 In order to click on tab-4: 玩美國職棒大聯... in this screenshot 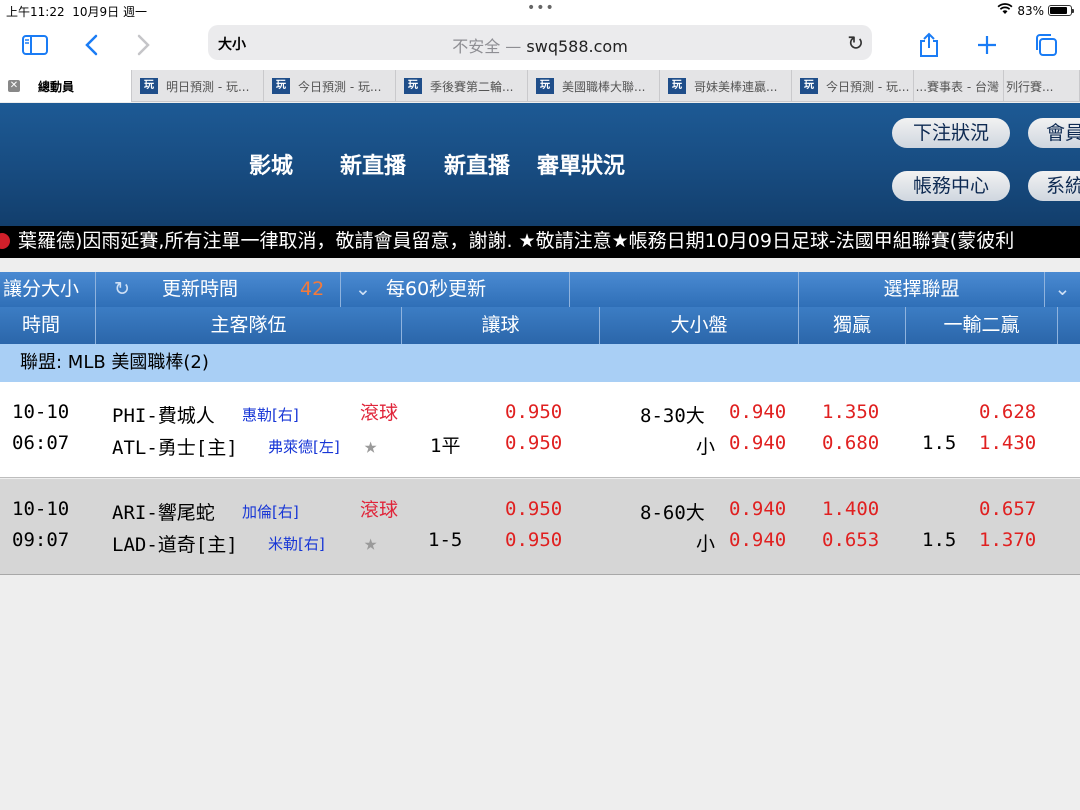, I will do `click(594, 86)`.